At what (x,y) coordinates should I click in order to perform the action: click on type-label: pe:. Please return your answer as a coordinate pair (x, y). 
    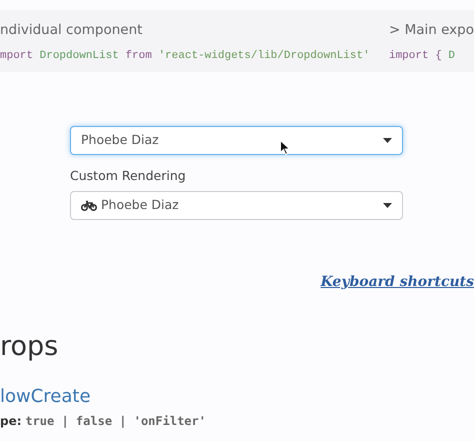
    Looking at the image, I should click on (11, 421).